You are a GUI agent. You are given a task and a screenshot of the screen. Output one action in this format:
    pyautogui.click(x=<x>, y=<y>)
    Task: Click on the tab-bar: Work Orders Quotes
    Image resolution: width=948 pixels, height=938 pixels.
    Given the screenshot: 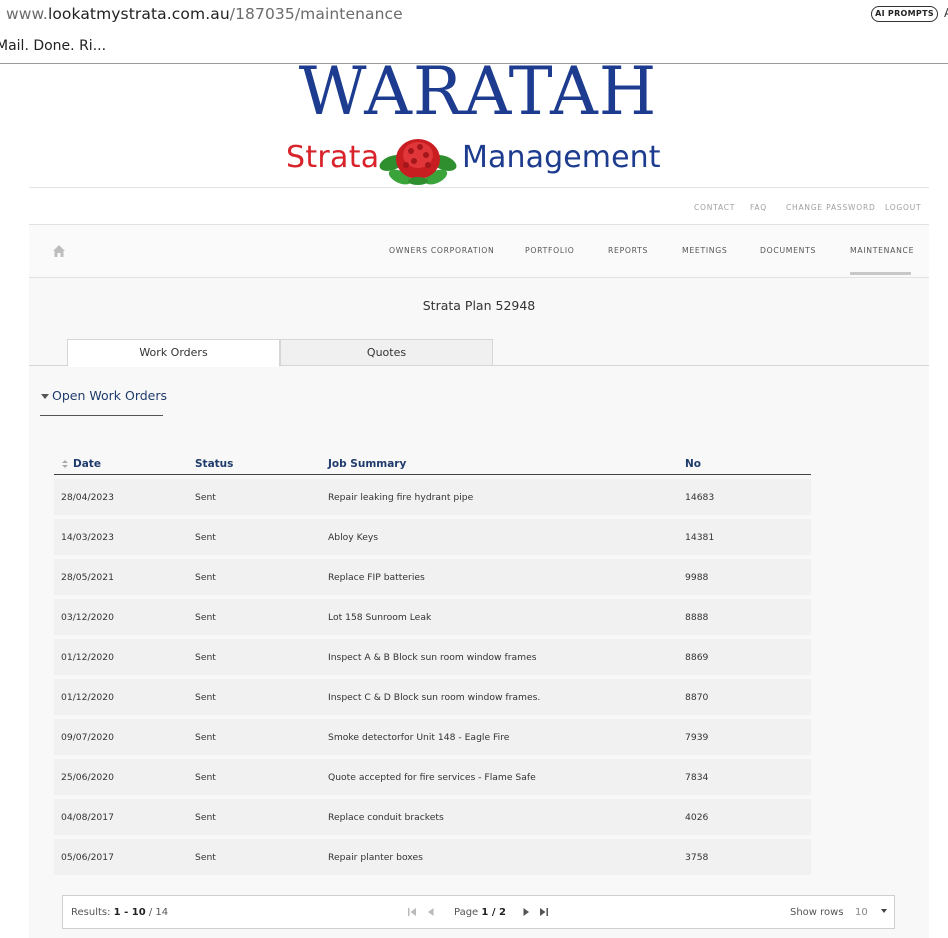 What is the action you would take?
    pyautogui.click(x=479, y=353)
    